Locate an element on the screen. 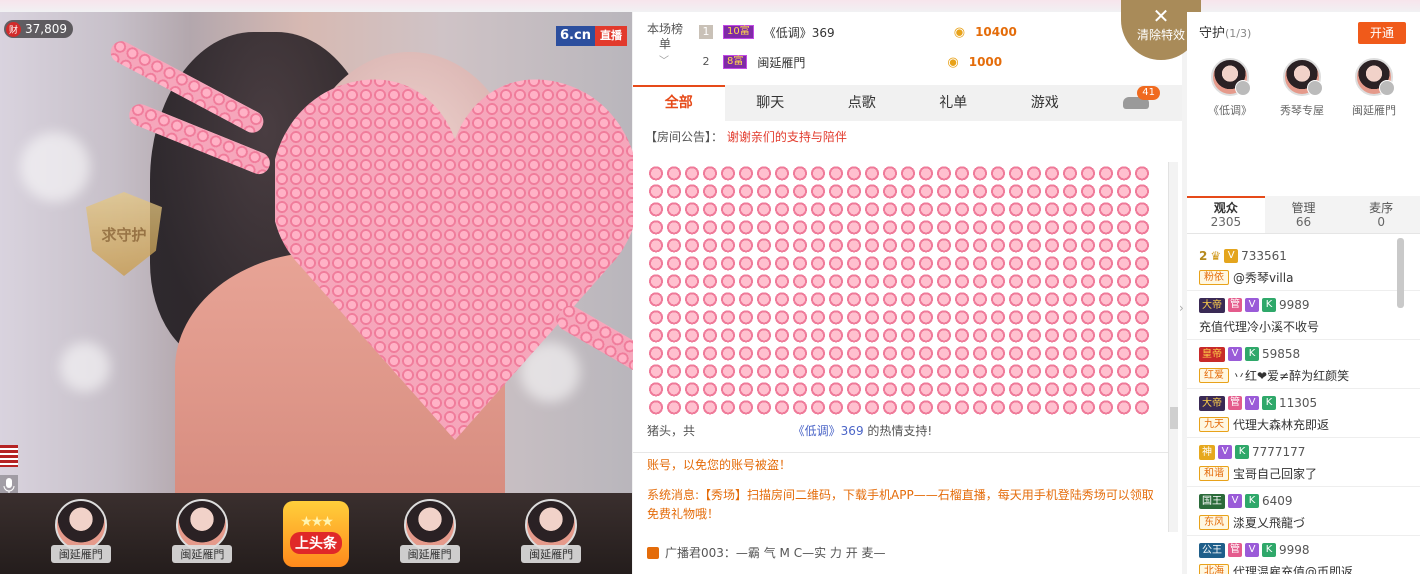 Image resolution: width=1420 pixels, height=574 pixels. guard-name: 秀琴专屋 is located at coordinates (1302, 110).